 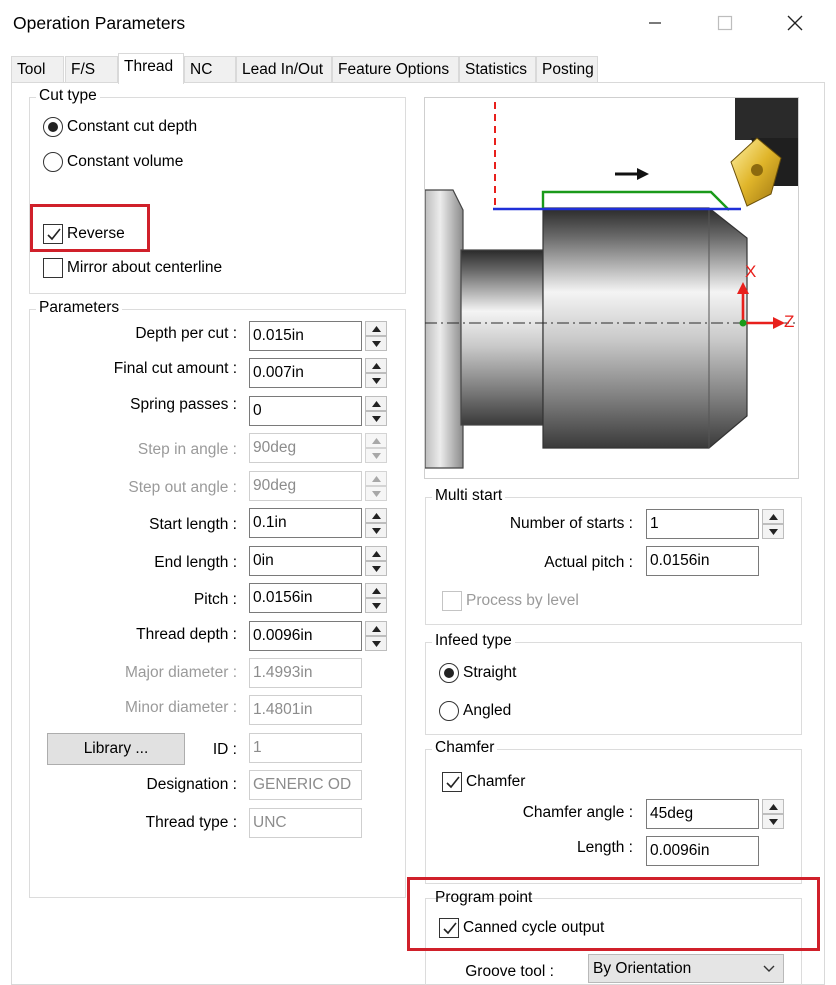 What do you see at coordinates (571, 523) in the screenshot?
I see `number-of-starts-label: Number of starts :` at bounding box center [571, 523].